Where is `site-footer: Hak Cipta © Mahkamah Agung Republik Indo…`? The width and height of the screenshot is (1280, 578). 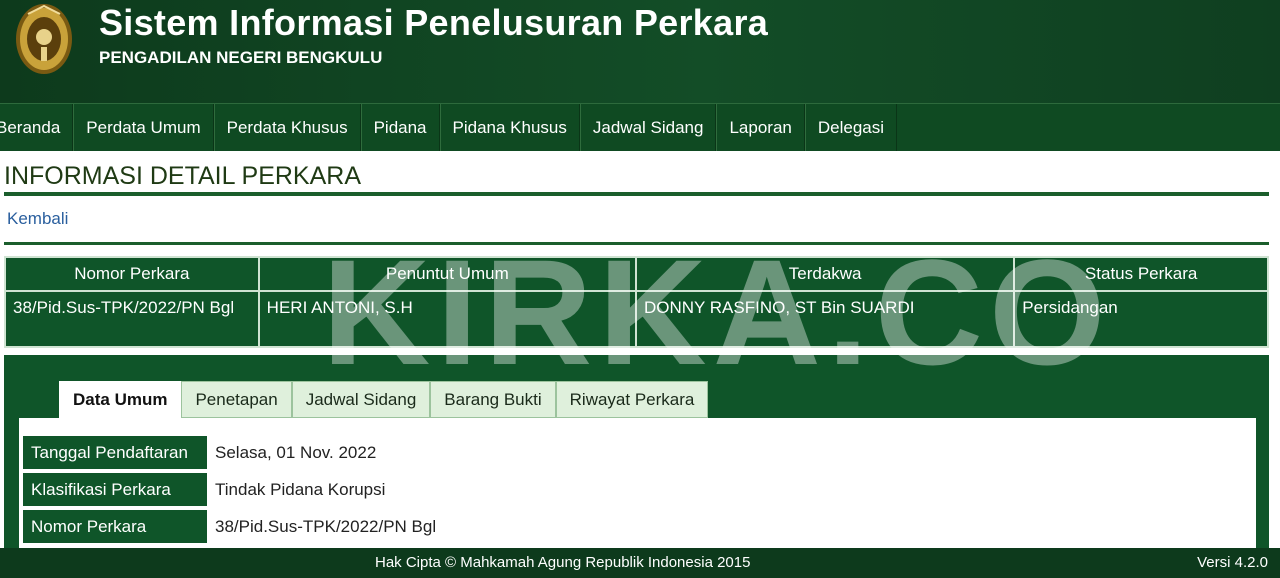
site-footer: Hak Cipta © Mahkamah Agung Republik Indo… is located at coordinates (640, 563).